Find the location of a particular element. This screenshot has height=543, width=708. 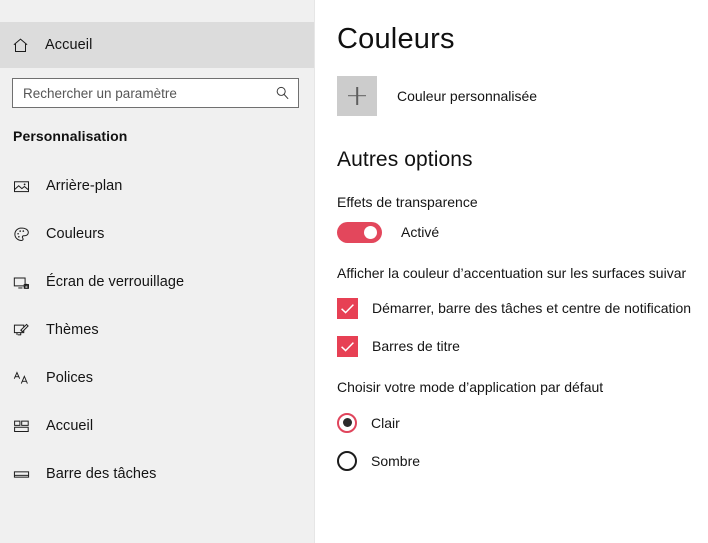

checkbox-title-bars is located at coordinates (347, 346).